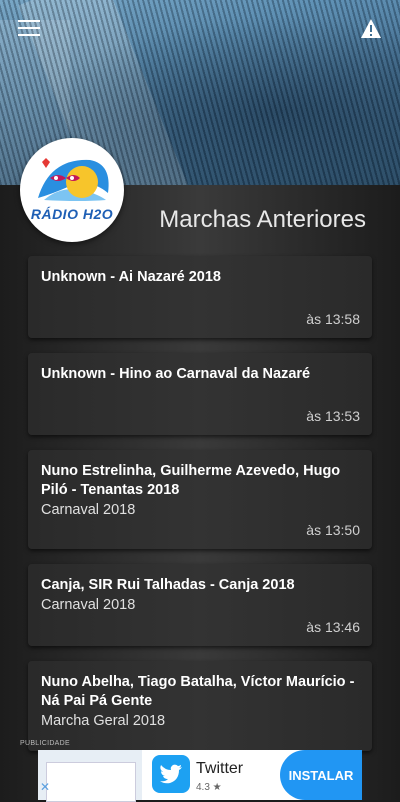 The width and height of the screenshot is (400, 802). I want to click on track-time: às 13:53, so click(333, 416).